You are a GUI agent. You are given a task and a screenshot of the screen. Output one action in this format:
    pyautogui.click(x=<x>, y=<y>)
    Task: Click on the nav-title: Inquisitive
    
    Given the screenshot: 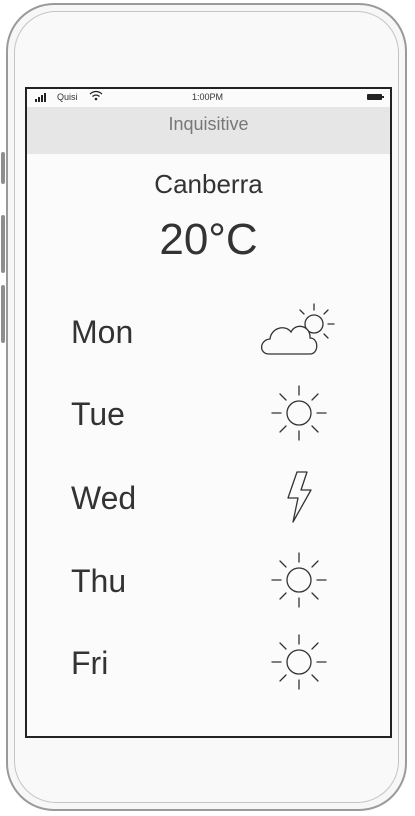 What is the action you would take?
    pyautogui.click(x=208, y=124)
    